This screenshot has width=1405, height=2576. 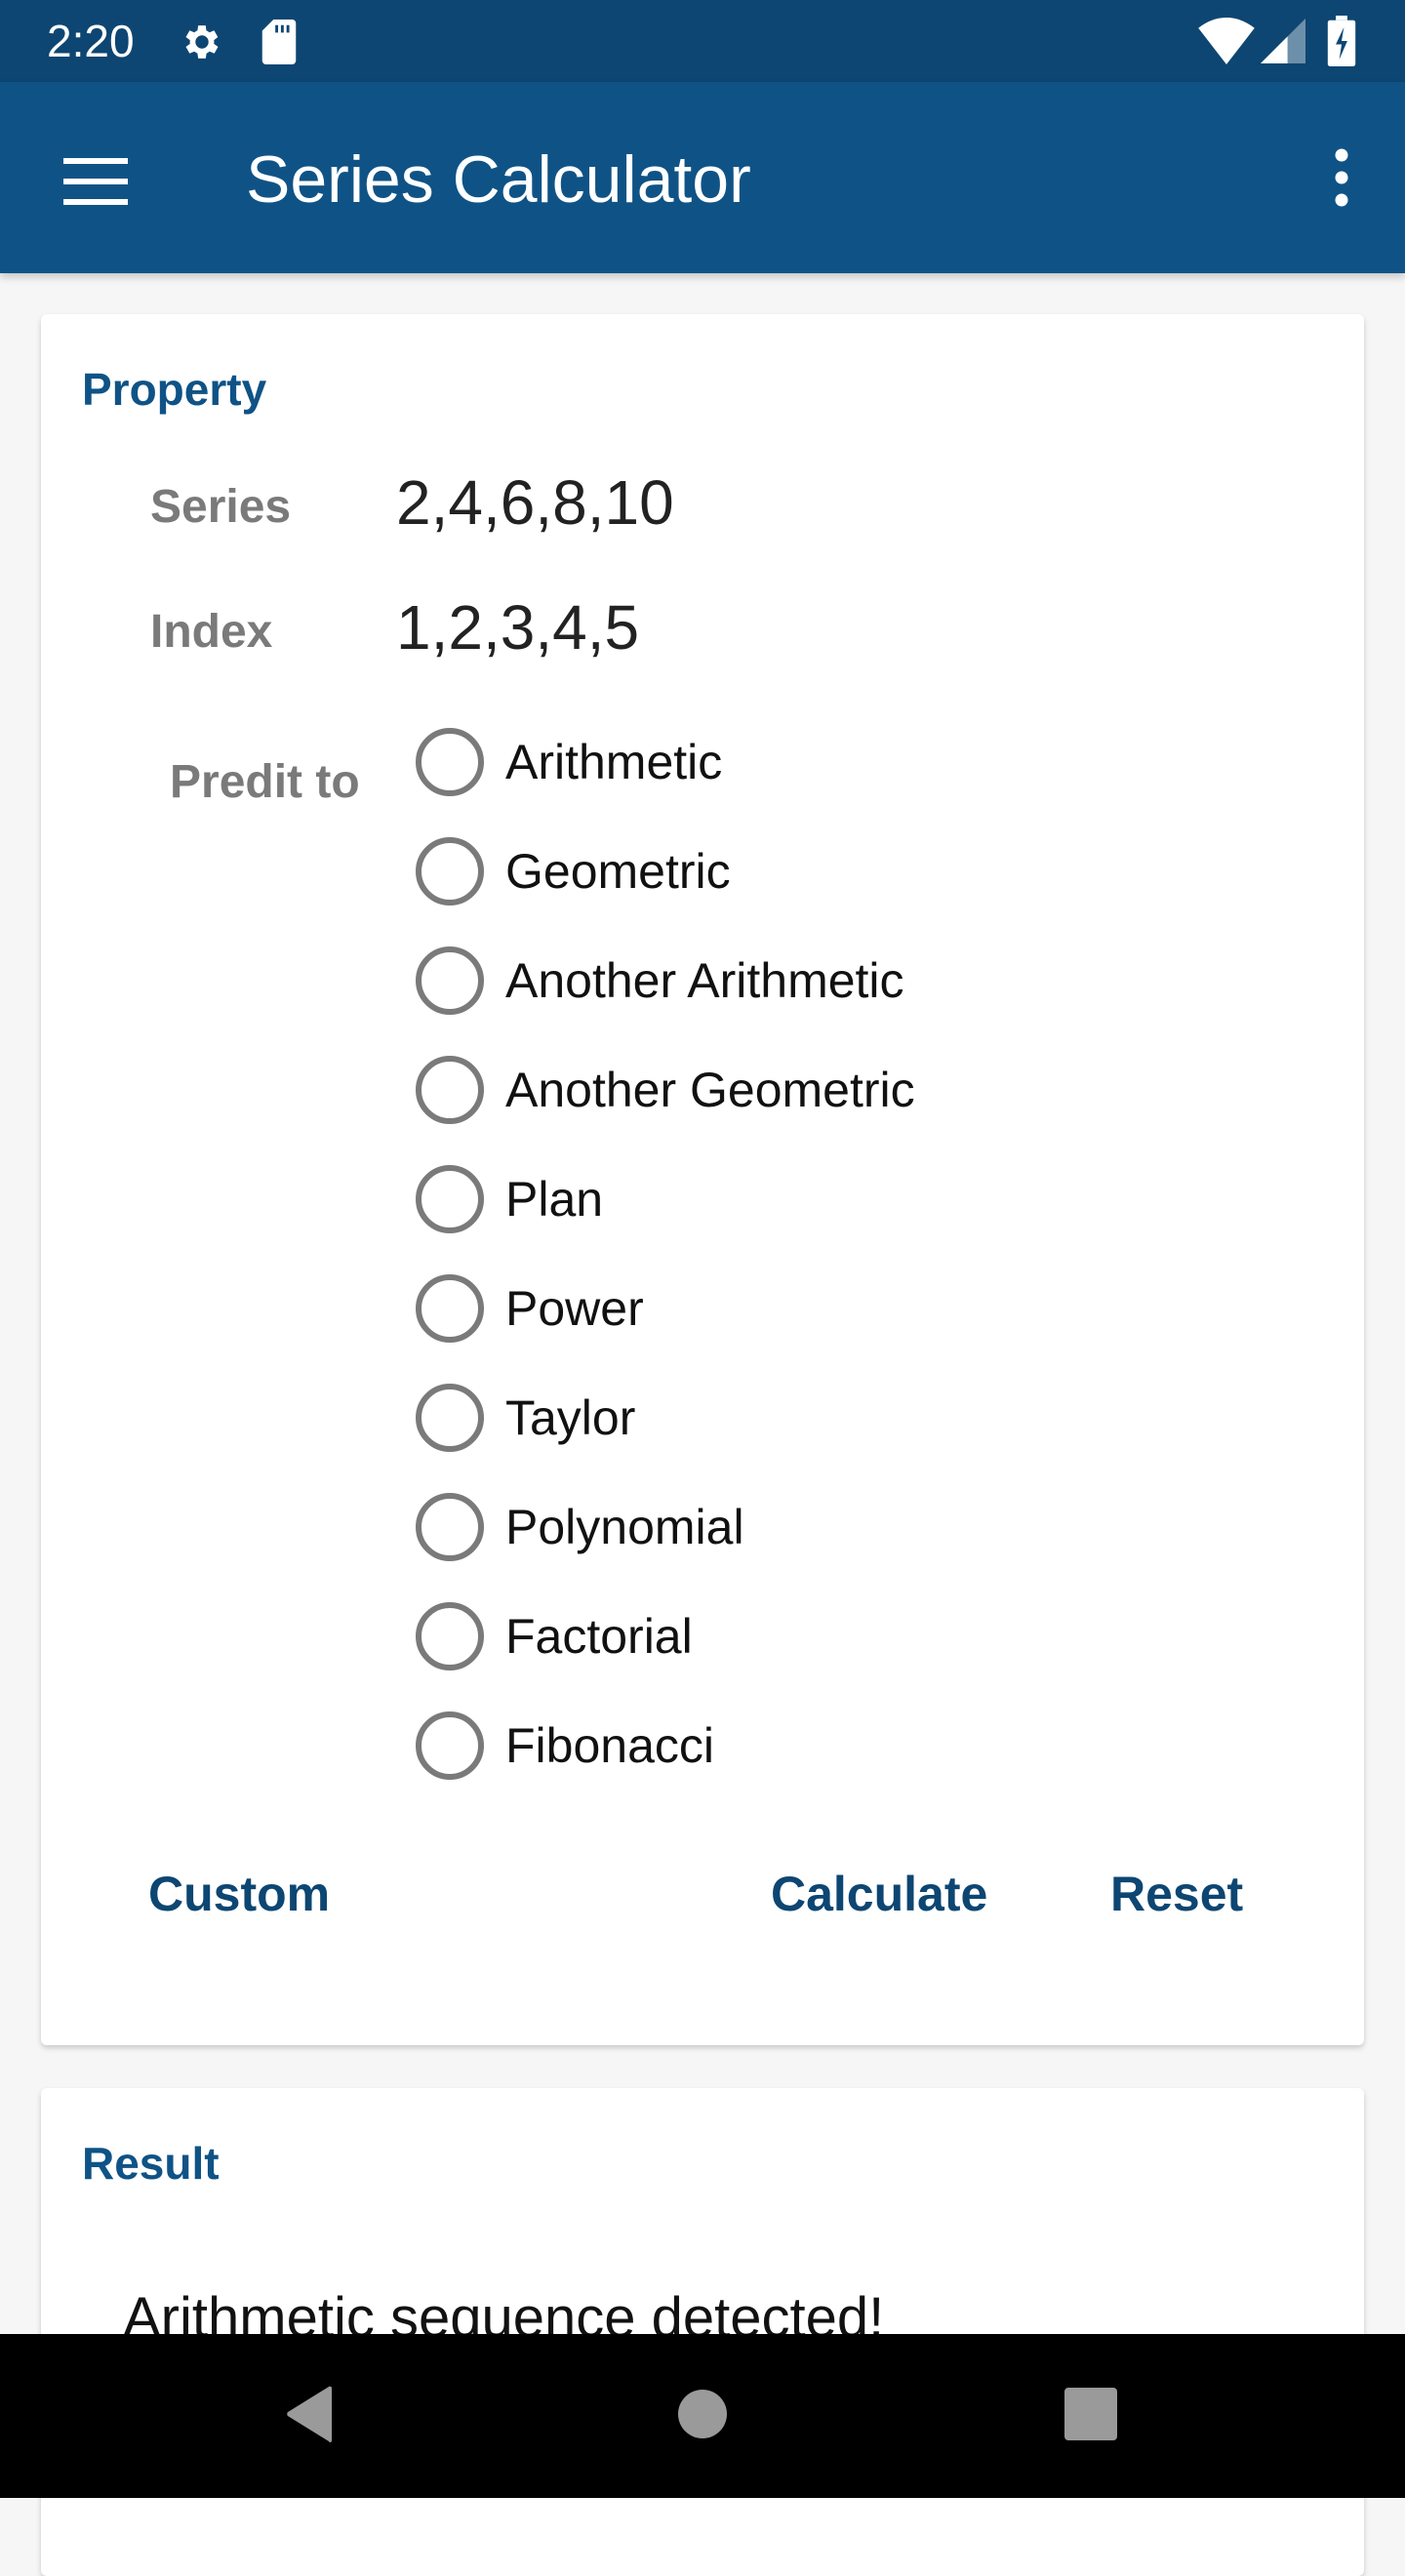 What do you see at coordinates (239, 1894) in the screenshot?
I see `custom-button: Custom` at bounding box center [239, 1894].